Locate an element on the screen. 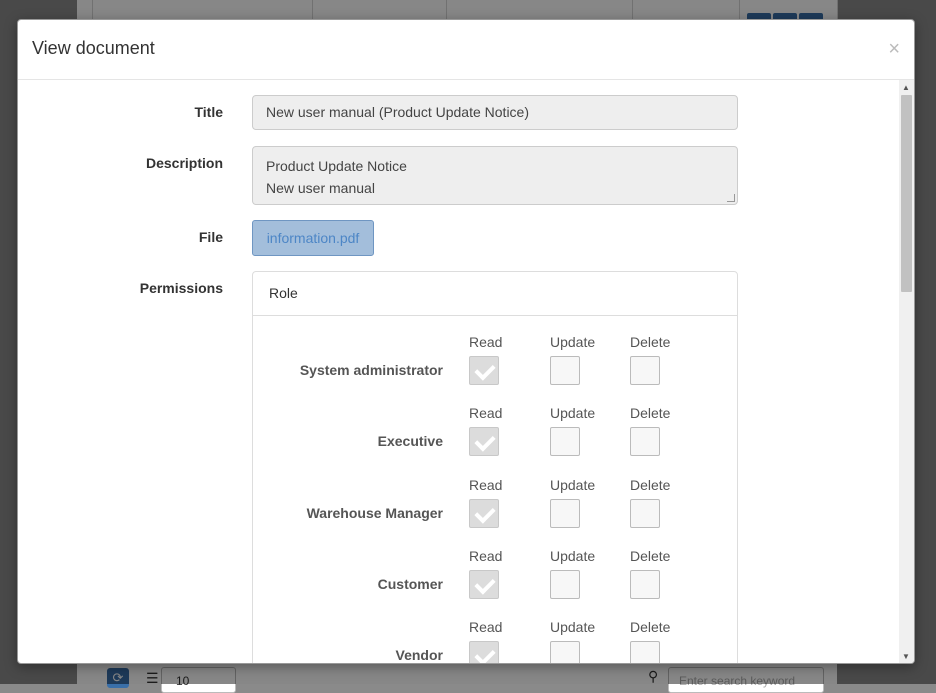 The width and height of the screenshot is (936, 693). role-row-vendor: Vendor Read Update Delete is located at coordinates (496, 641).